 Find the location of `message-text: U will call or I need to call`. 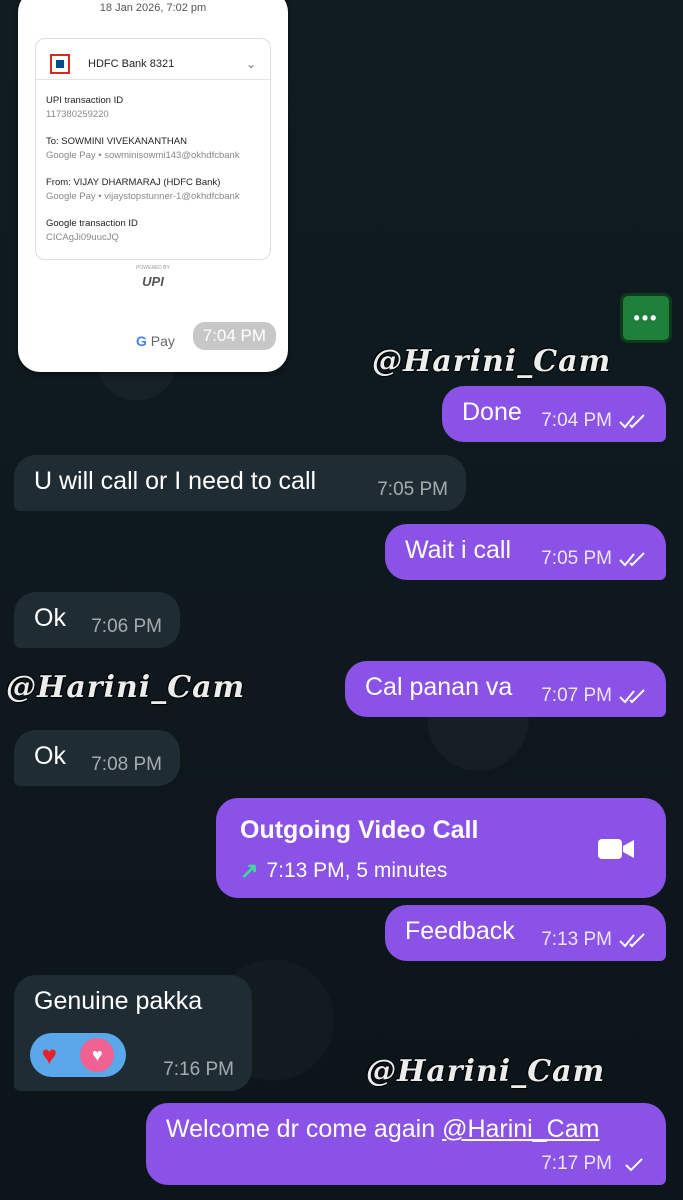

message-text: U will call or I need to call is located at coordinates (175, 481).